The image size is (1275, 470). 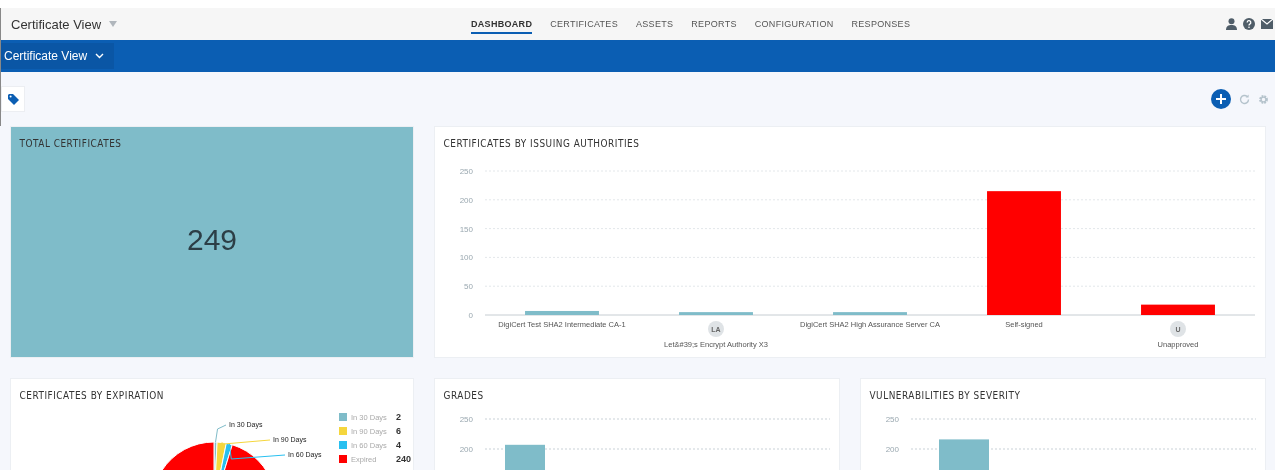 What do you see at coordinates (466, 229) in the screenshot?
I see `axis-tick-label: 150` at bounding box center [466, 229].